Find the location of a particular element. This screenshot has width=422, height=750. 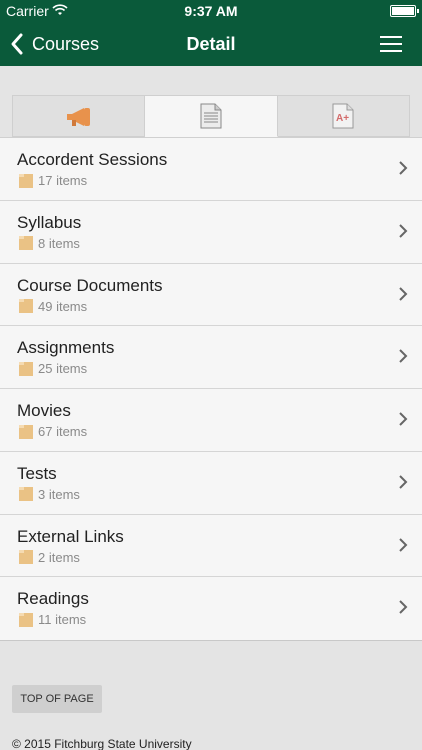

list-item-count: 3 items is located at coordinates (59, 494).